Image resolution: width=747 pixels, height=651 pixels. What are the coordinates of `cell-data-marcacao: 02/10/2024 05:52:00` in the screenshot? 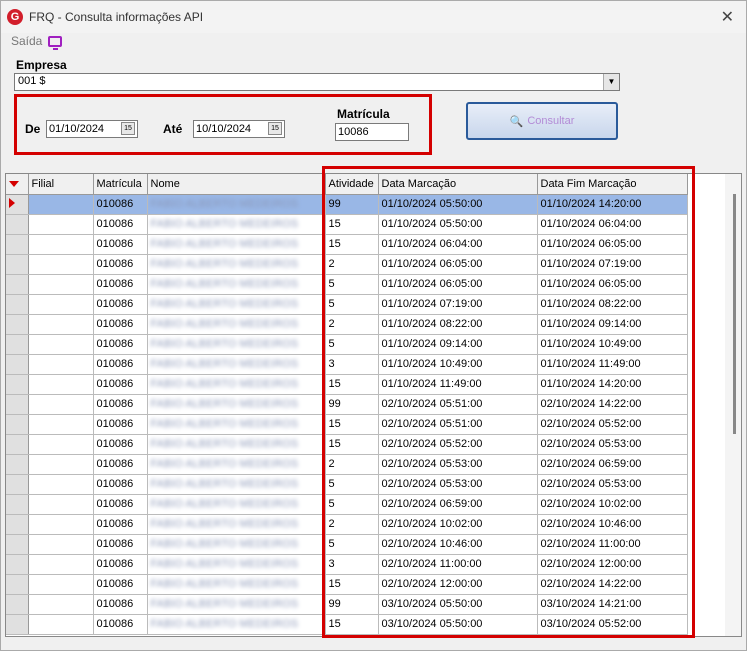 It's located at (458, 444).